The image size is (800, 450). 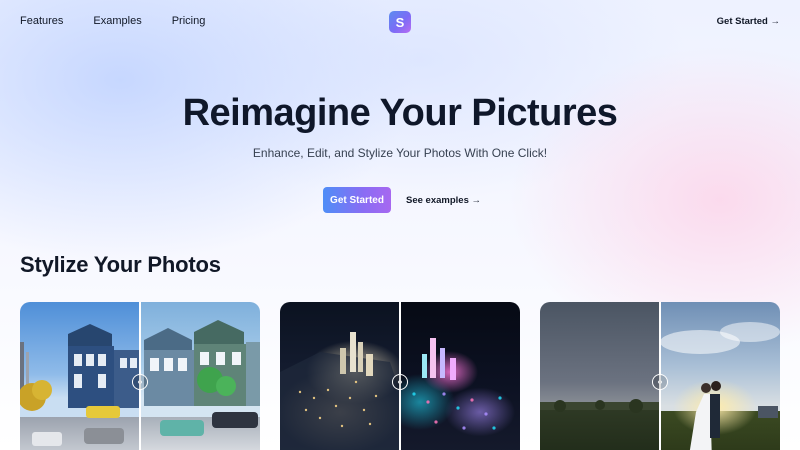 What do you see at coordinates (340, 391) in the screenshot?
I see `city-before-illustration` at bounding box center [340, 391].